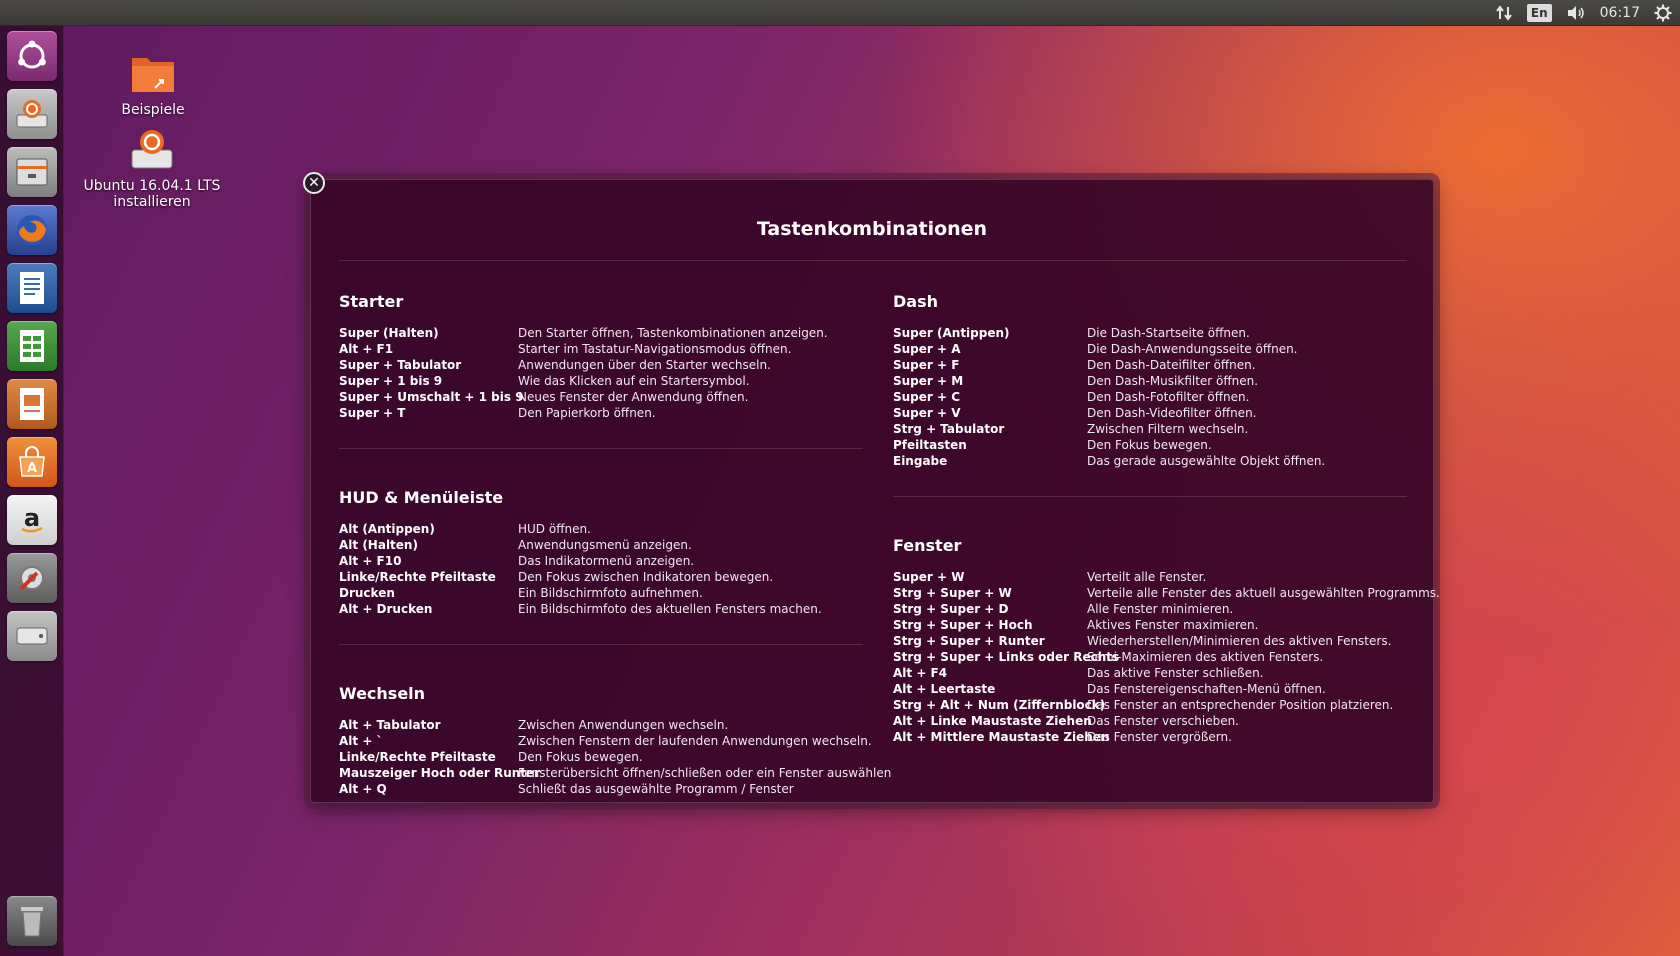  I want to click on software-center-icon: A, so click(32, 462).